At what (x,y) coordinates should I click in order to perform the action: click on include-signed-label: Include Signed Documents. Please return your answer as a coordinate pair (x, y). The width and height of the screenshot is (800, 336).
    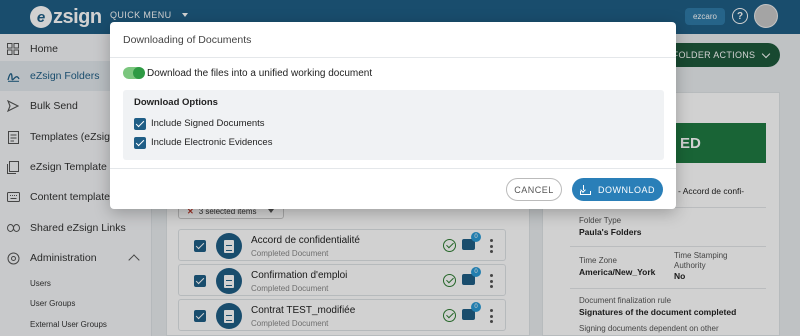
    Looking at the image, I should click on (208, 123).